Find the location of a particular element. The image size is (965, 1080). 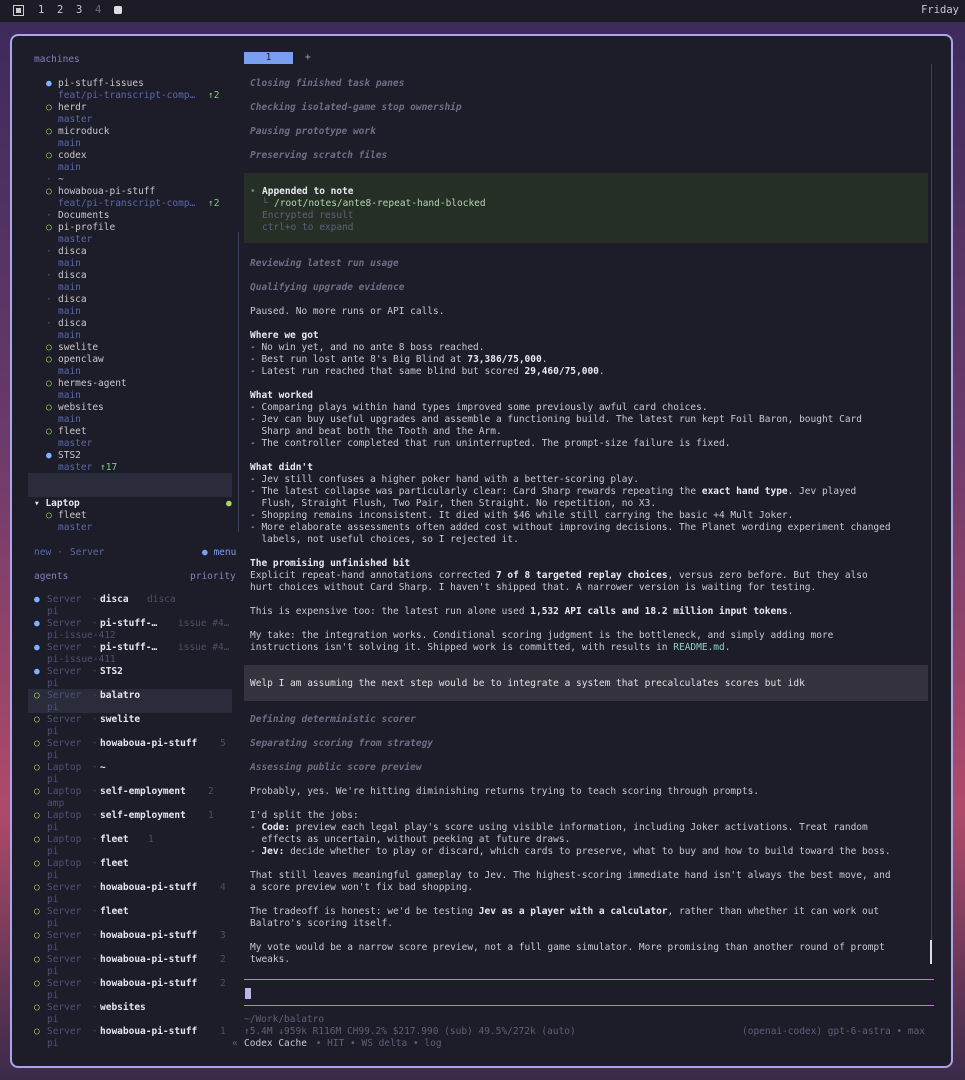

workspace-1: 1 is located at coordinates (41, 10).